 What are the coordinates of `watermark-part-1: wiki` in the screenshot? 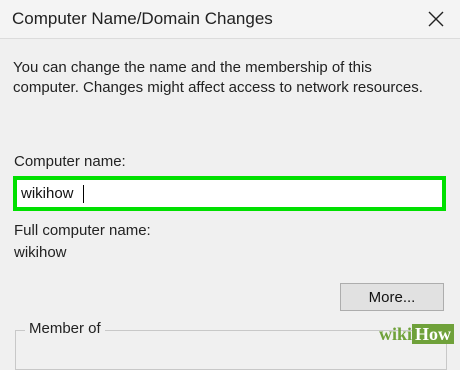 It's located at (395, 334).